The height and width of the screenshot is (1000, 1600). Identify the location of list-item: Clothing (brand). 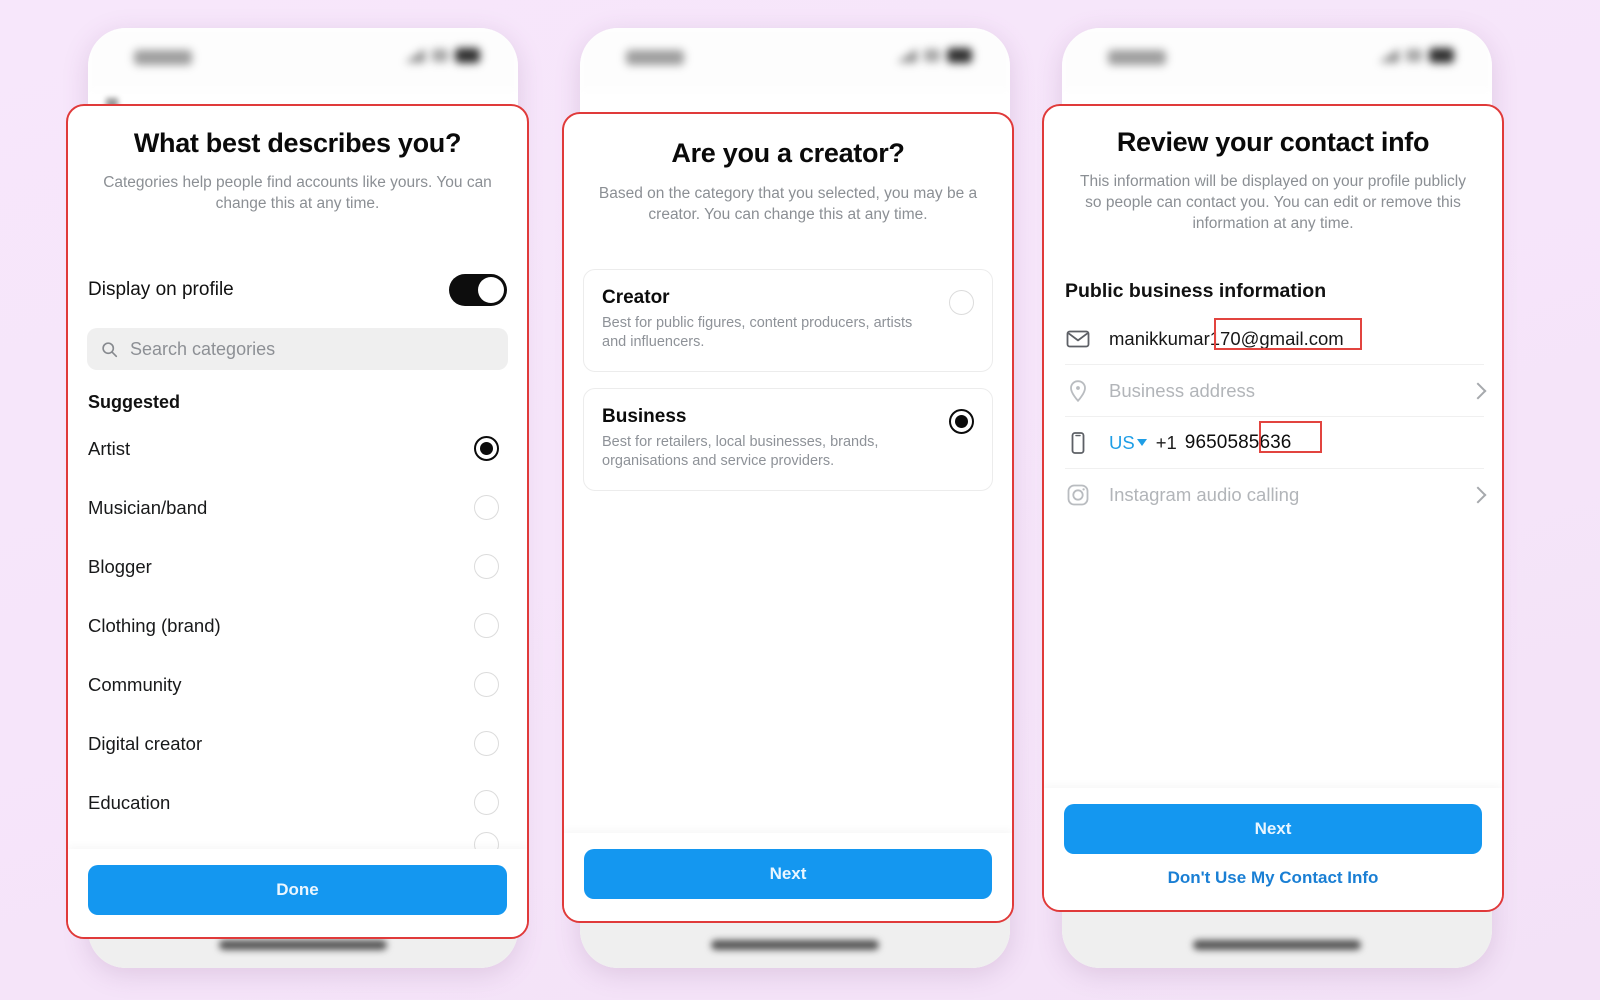
(297, 625).